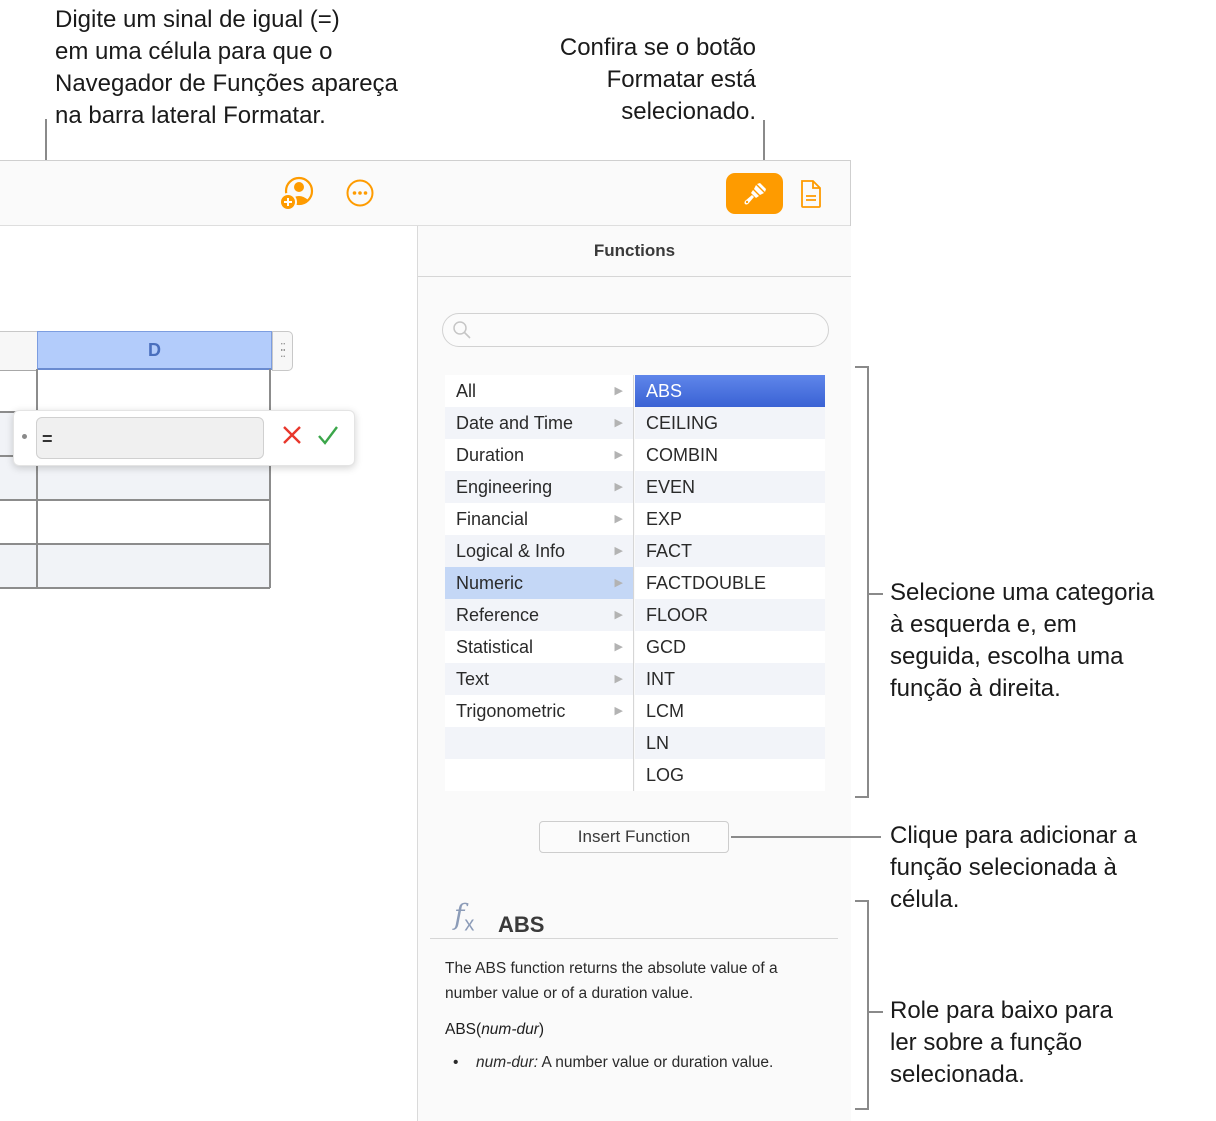  Describe the element at coordinates (150, 438) in the screenshot. I see `formula-input: =` at that location.